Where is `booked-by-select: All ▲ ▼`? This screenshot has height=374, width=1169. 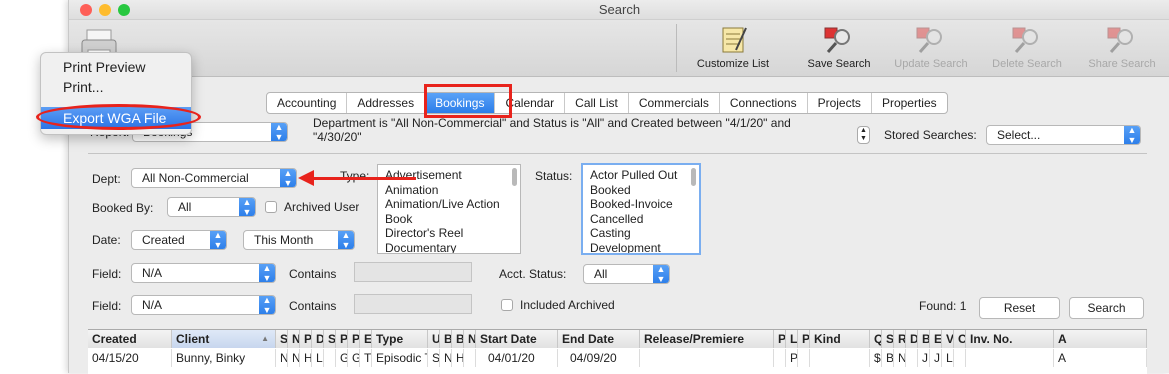
booked-by-select: All ▲ ▼ is located at coordinates (211, 207).